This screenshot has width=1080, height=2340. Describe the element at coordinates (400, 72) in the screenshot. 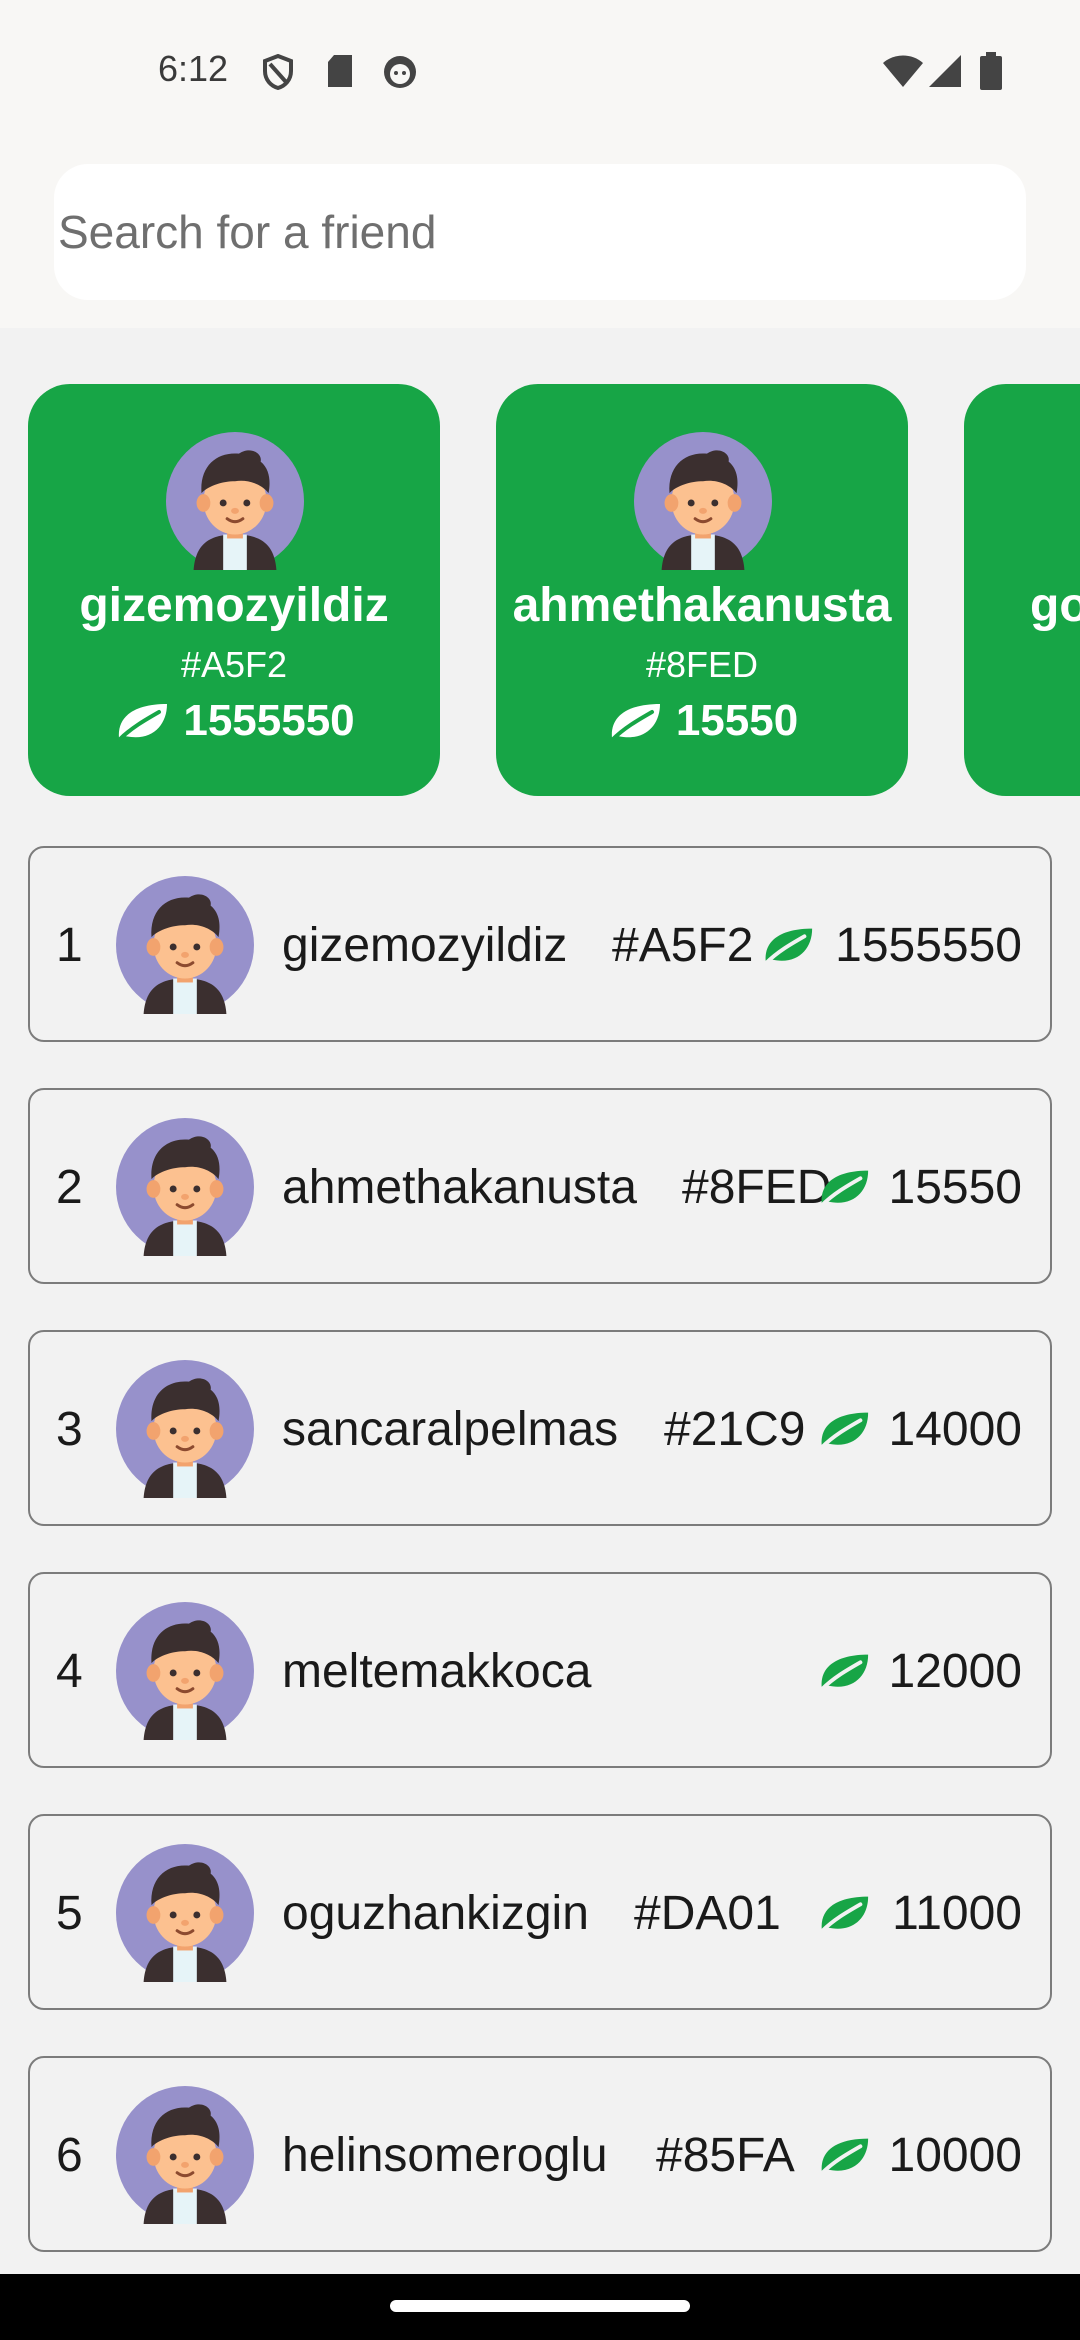

I see `face-icon` at that location.